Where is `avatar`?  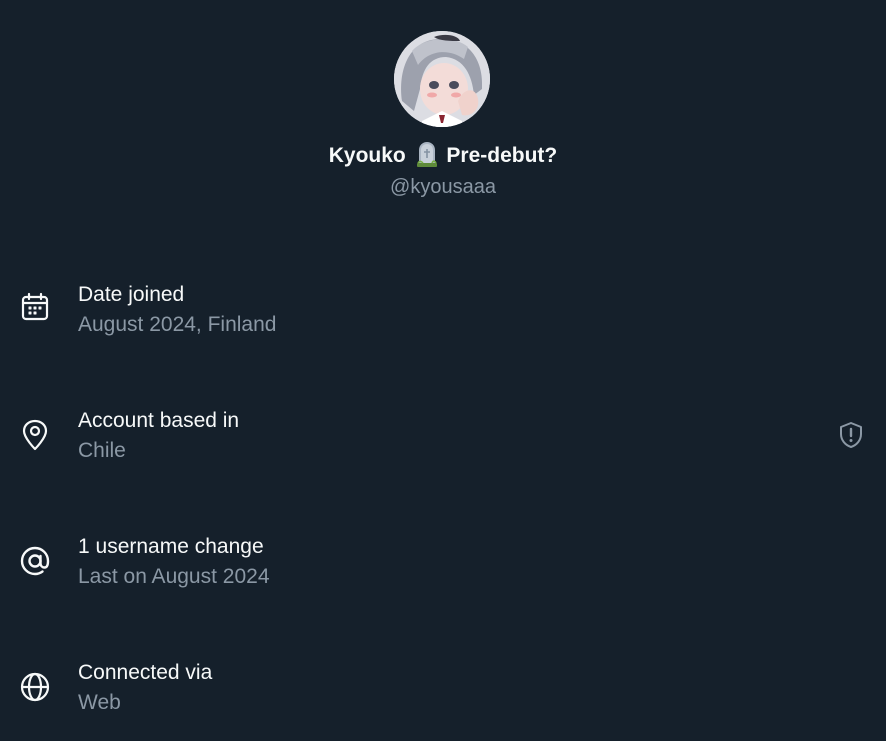 avatar is located at coordinates (442, 79).